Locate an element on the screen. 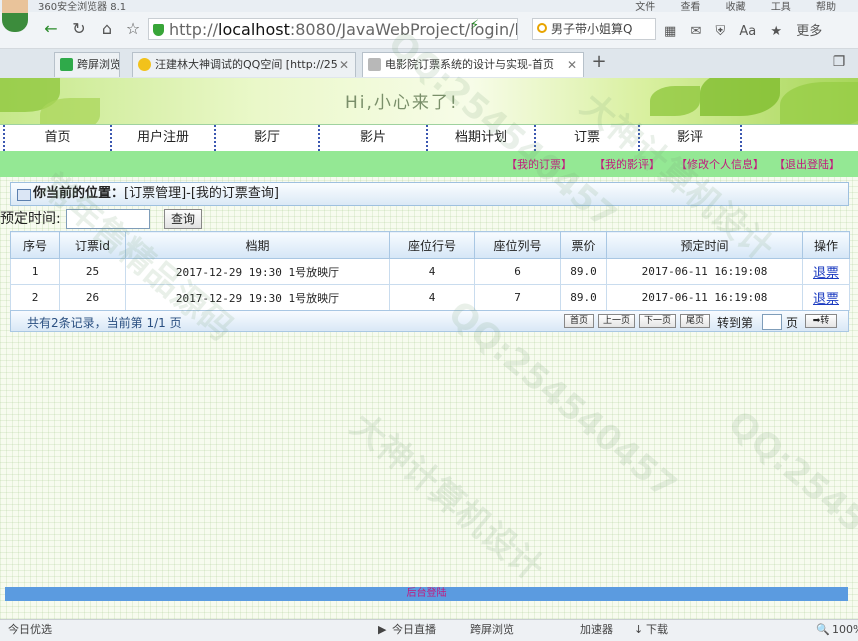 The height and width of the screenshot is (641, 858). header-no: 序号 is located at coordinates (35, 245).